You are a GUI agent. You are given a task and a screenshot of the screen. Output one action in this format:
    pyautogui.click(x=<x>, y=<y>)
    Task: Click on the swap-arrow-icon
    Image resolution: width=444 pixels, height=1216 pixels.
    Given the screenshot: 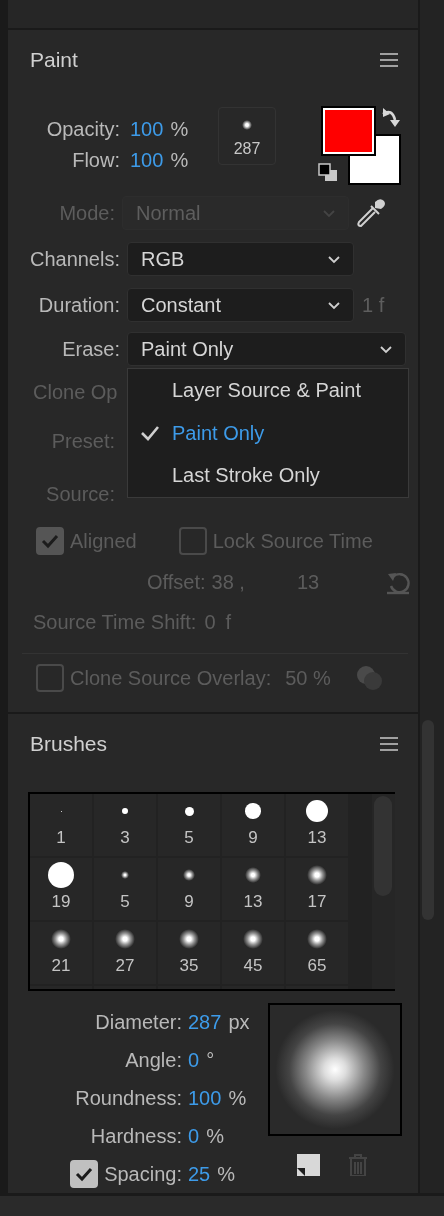 What is the action you would take?
    pyautogui.click(x=391, y=117)
    